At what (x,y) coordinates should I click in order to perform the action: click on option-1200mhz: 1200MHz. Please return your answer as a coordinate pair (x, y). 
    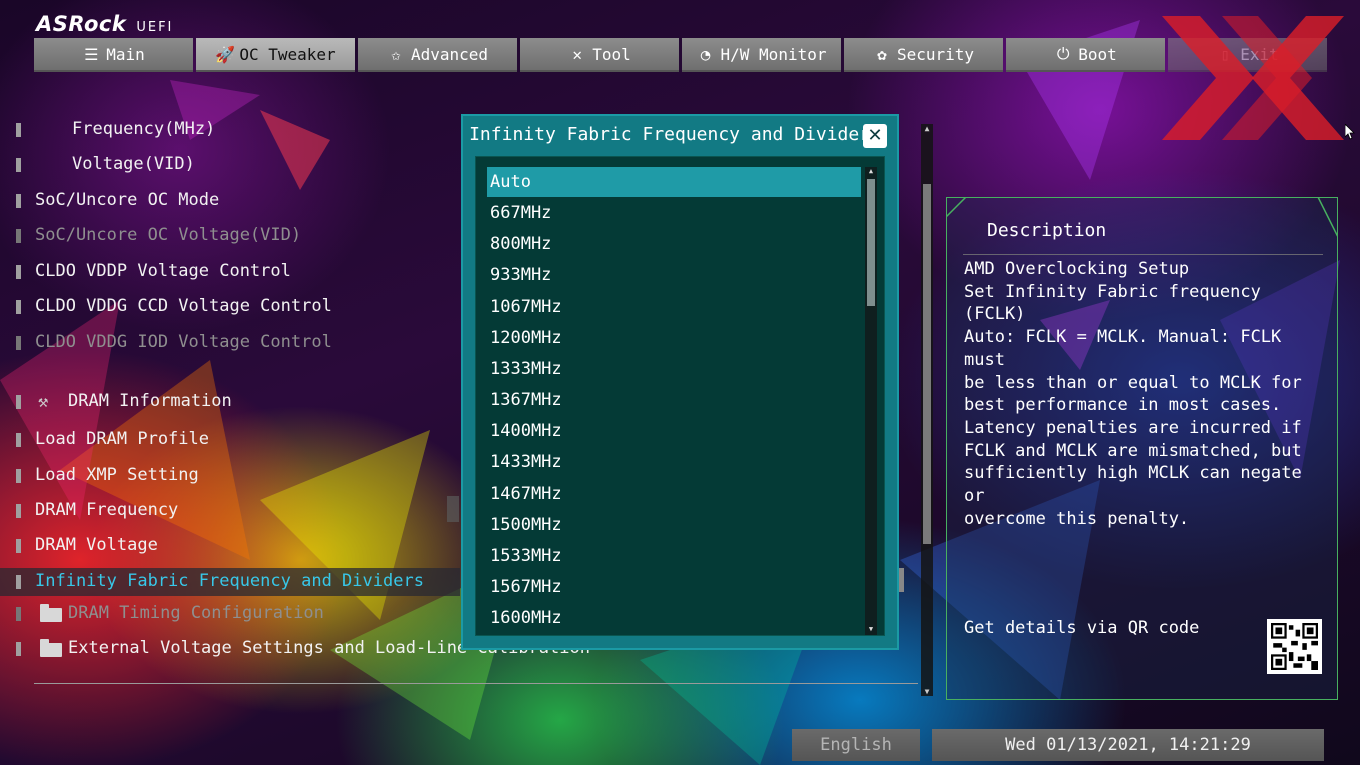
    Looking at the image, I should click on (674, 338).